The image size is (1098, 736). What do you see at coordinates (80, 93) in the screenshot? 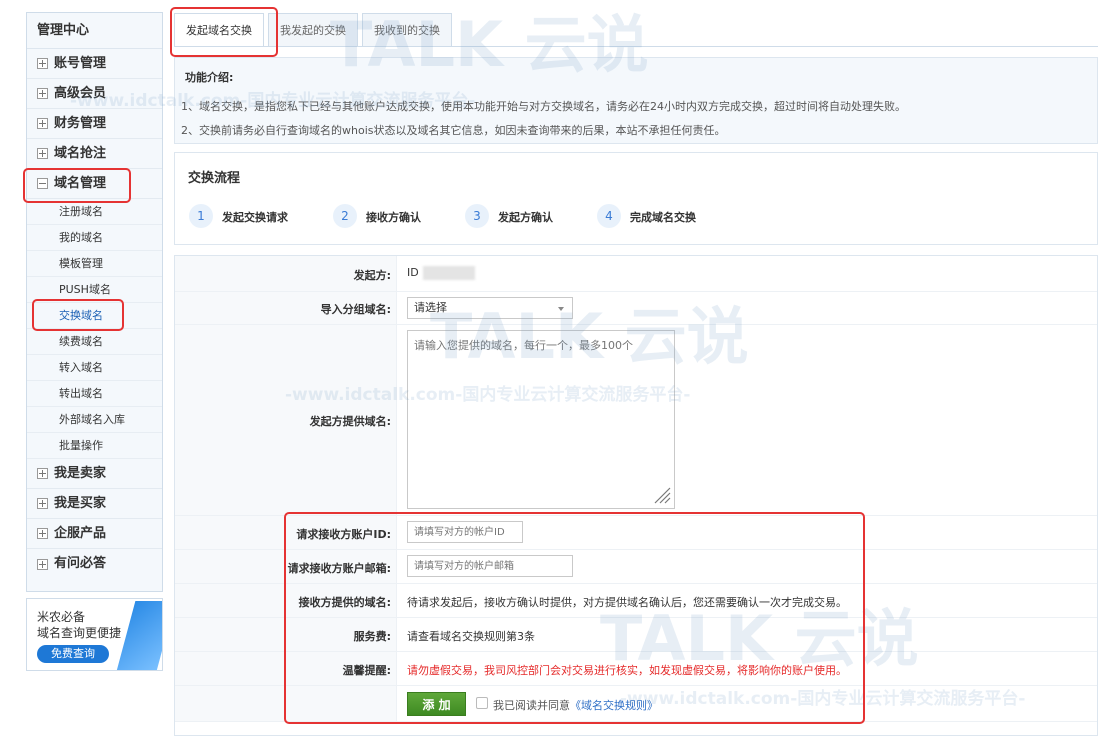
I see `sidebar-item-label: 高级会员` at bounding box center [80, 93].